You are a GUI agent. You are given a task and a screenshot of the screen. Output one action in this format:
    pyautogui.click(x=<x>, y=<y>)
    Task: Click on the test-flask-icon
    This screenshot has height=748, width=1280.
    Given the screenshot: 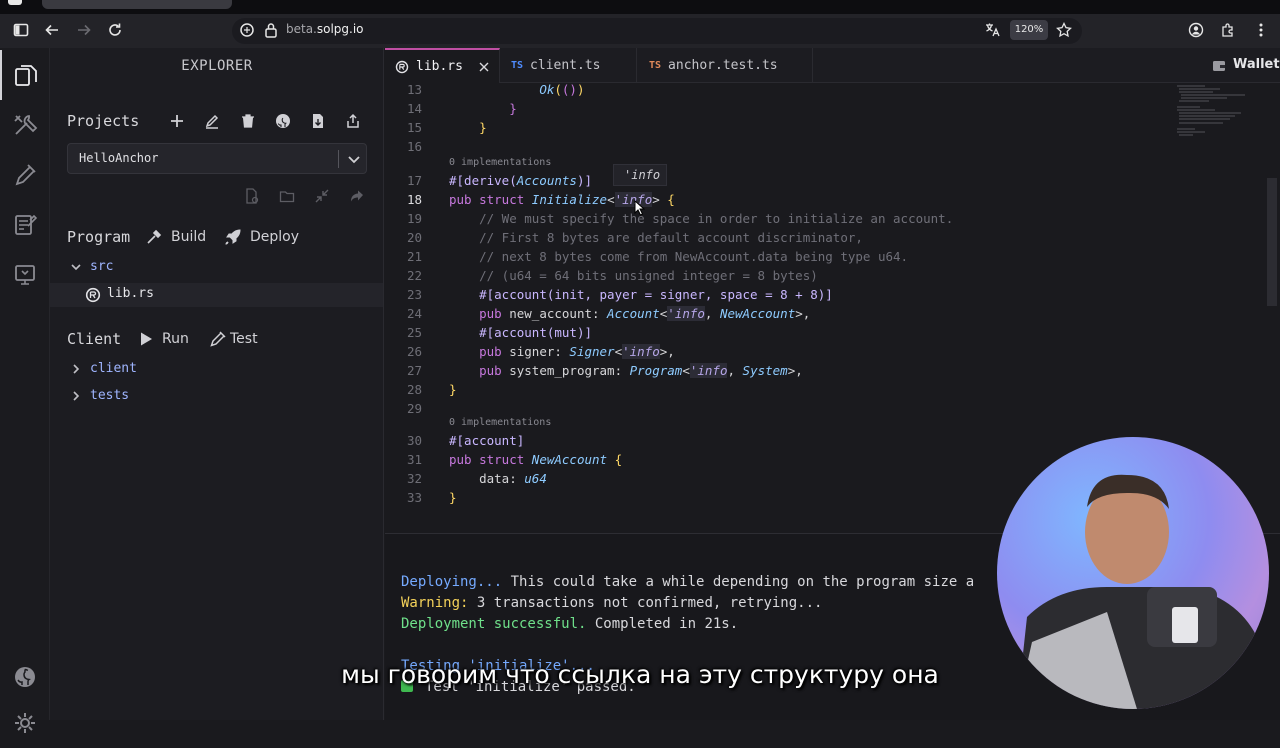 What is the action you would take?
    pyautogui.click(x=218, y=339)
    